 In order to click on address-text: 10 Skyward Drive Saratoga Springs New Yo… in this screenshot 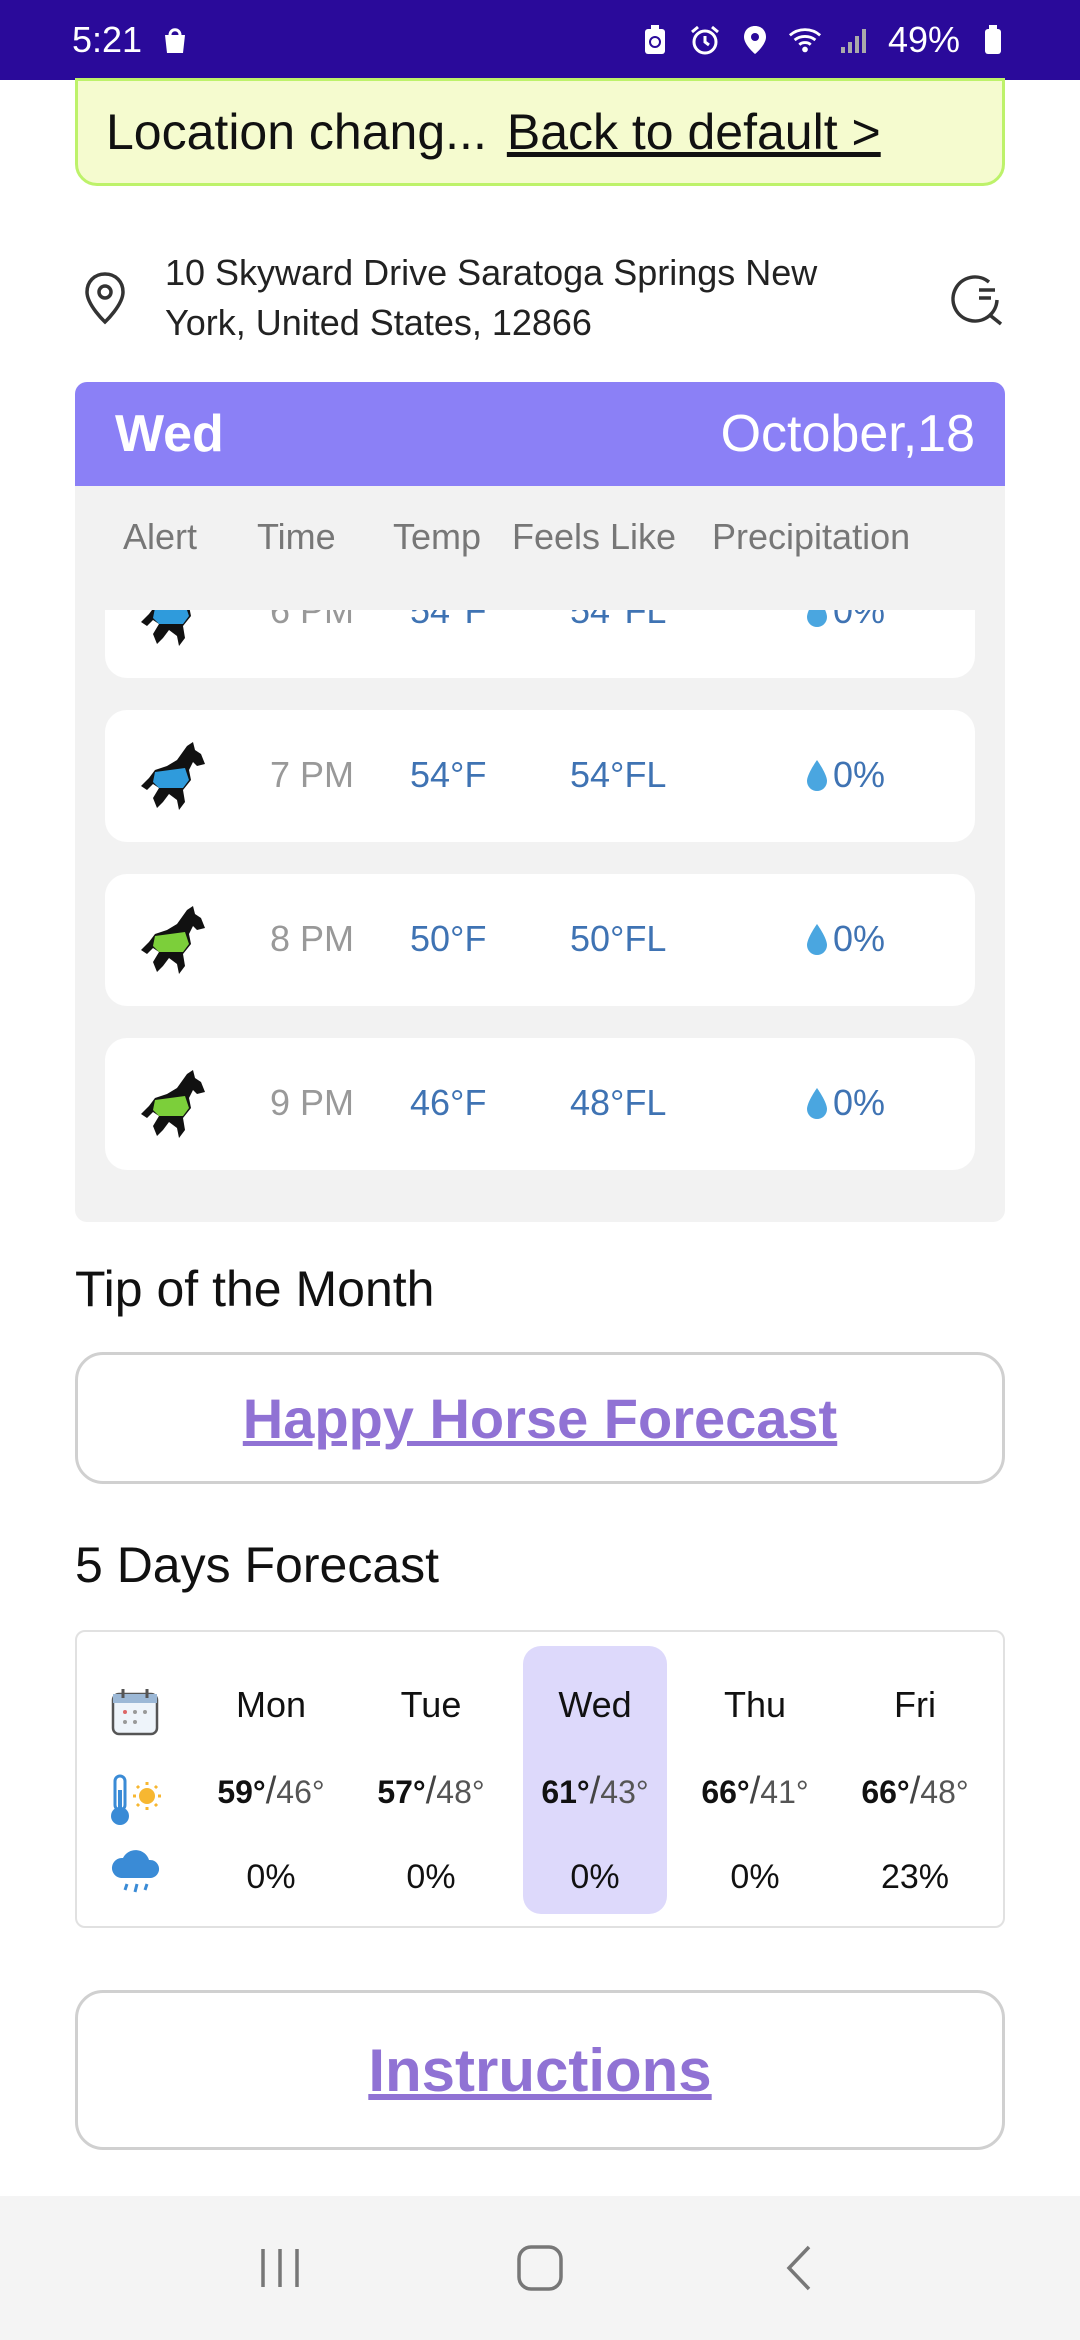, I will do `click(491, 297)`.